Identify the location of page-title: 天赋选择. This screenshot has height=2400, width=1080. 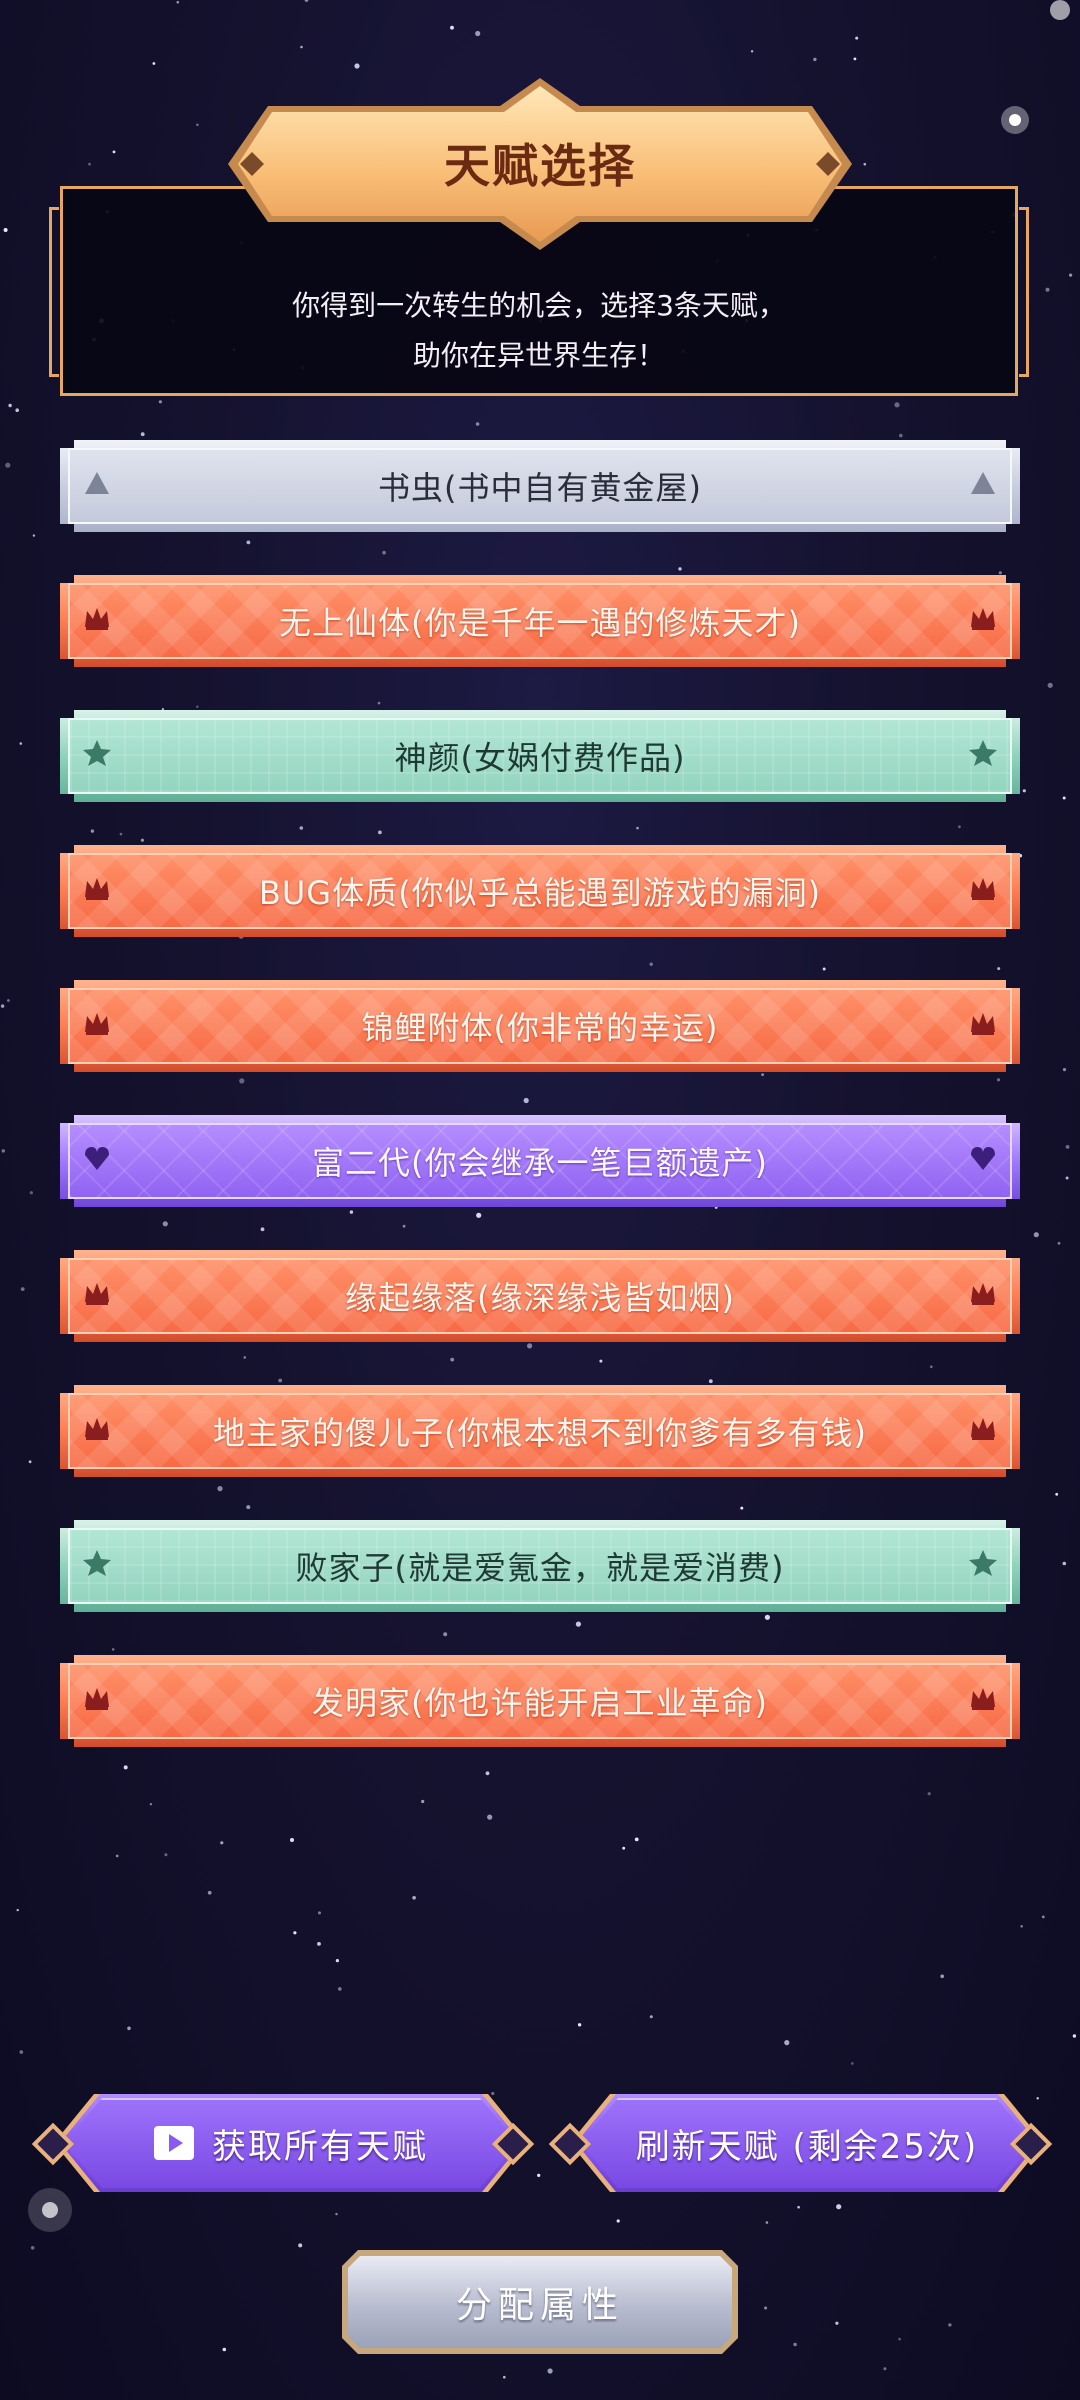
(540, 166).